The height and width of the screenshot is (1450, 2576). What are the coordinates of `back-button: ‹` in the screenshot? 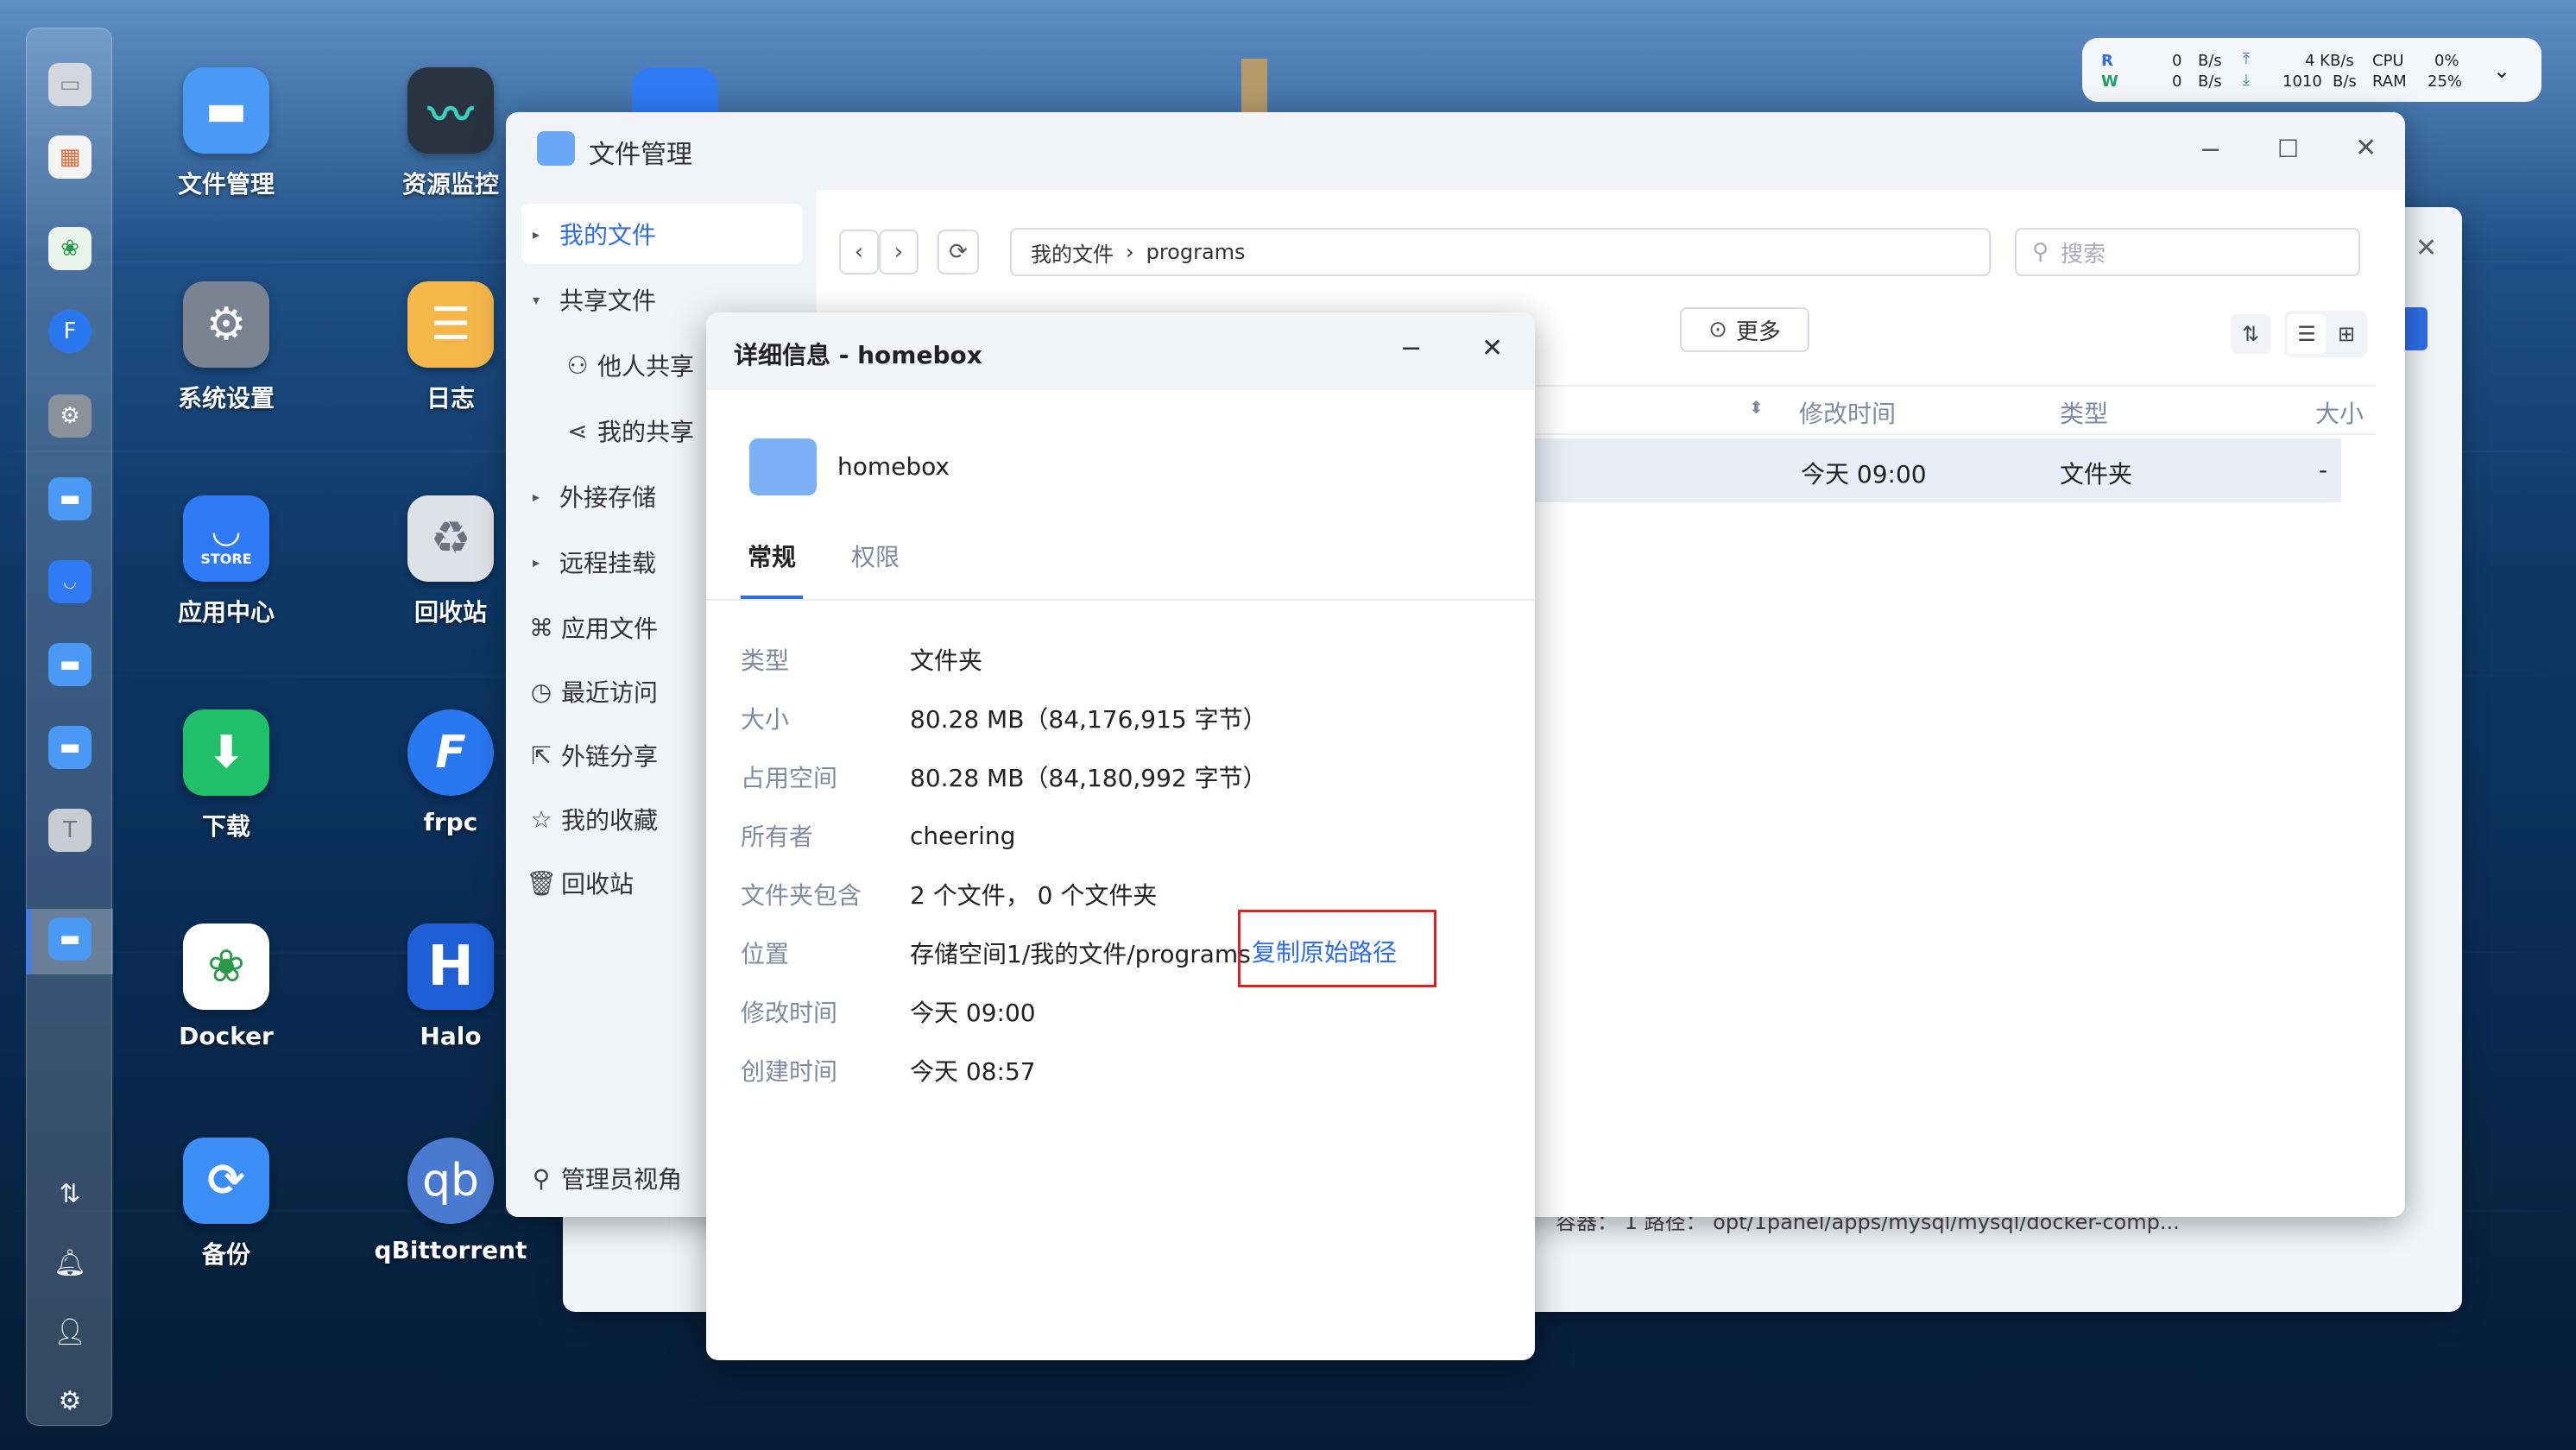 It's located at (859, 252).